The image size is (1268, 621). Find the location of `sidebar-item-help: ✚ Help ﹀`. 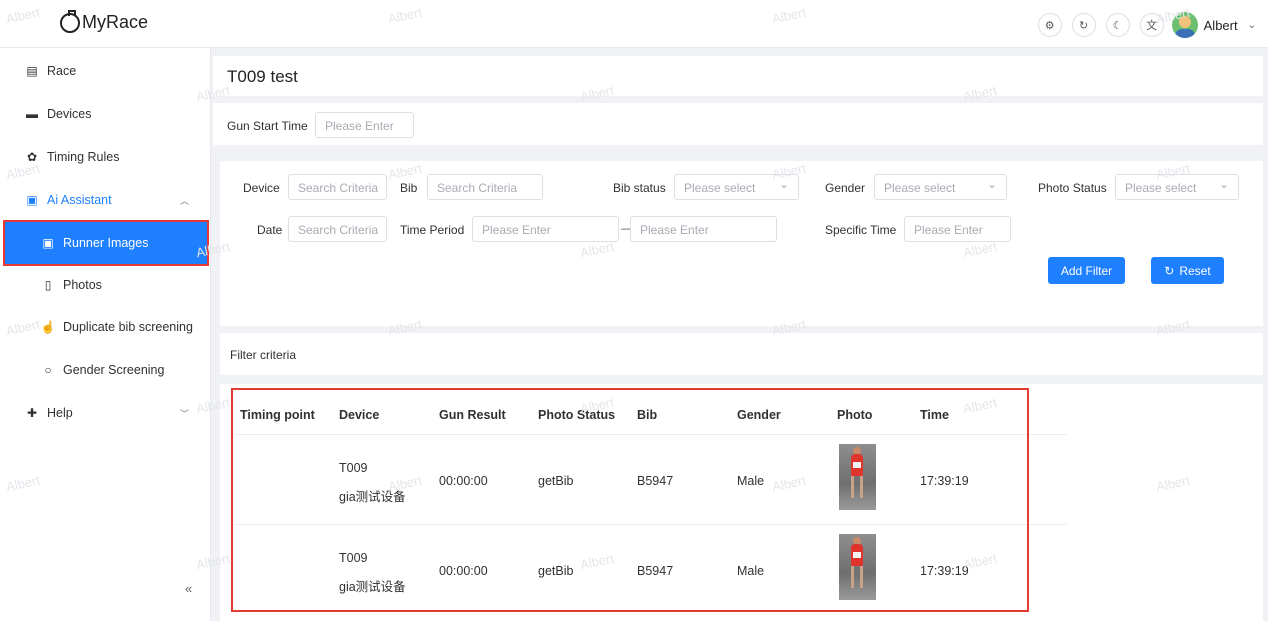

sidebar-item-help: ✚ Help ﹀ is located at coordinates (105, 413).